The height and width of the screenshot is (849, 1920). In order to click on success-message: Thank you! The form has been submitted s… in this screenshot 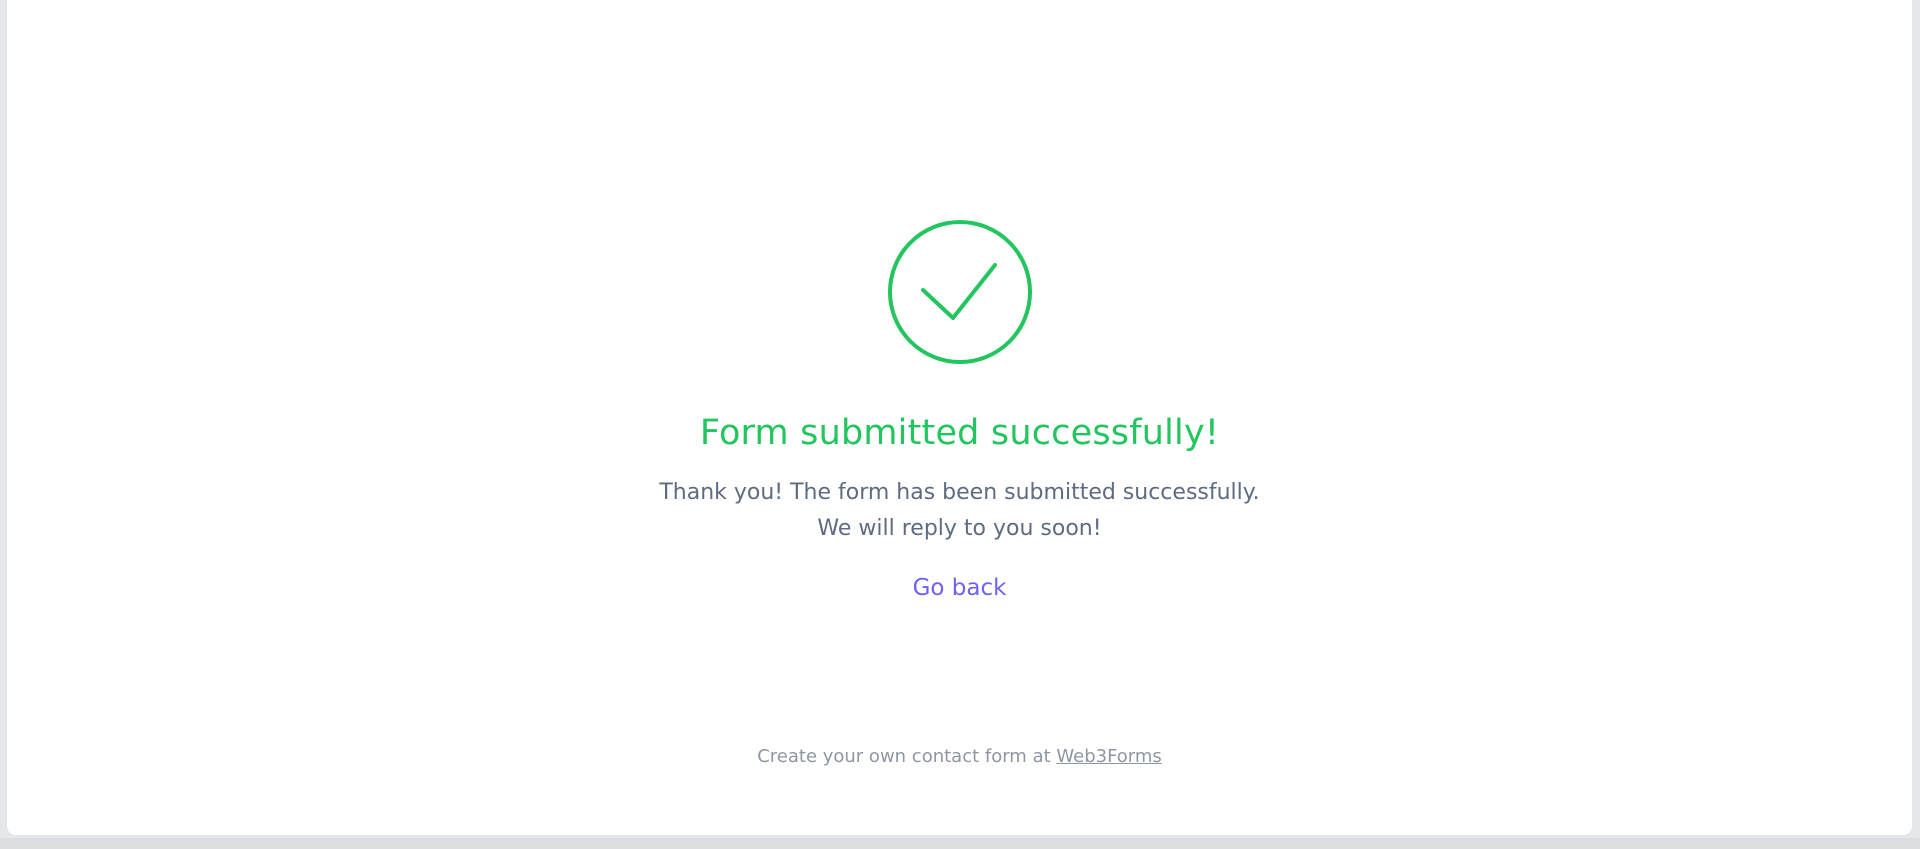, I will do `click(959, 511)`.